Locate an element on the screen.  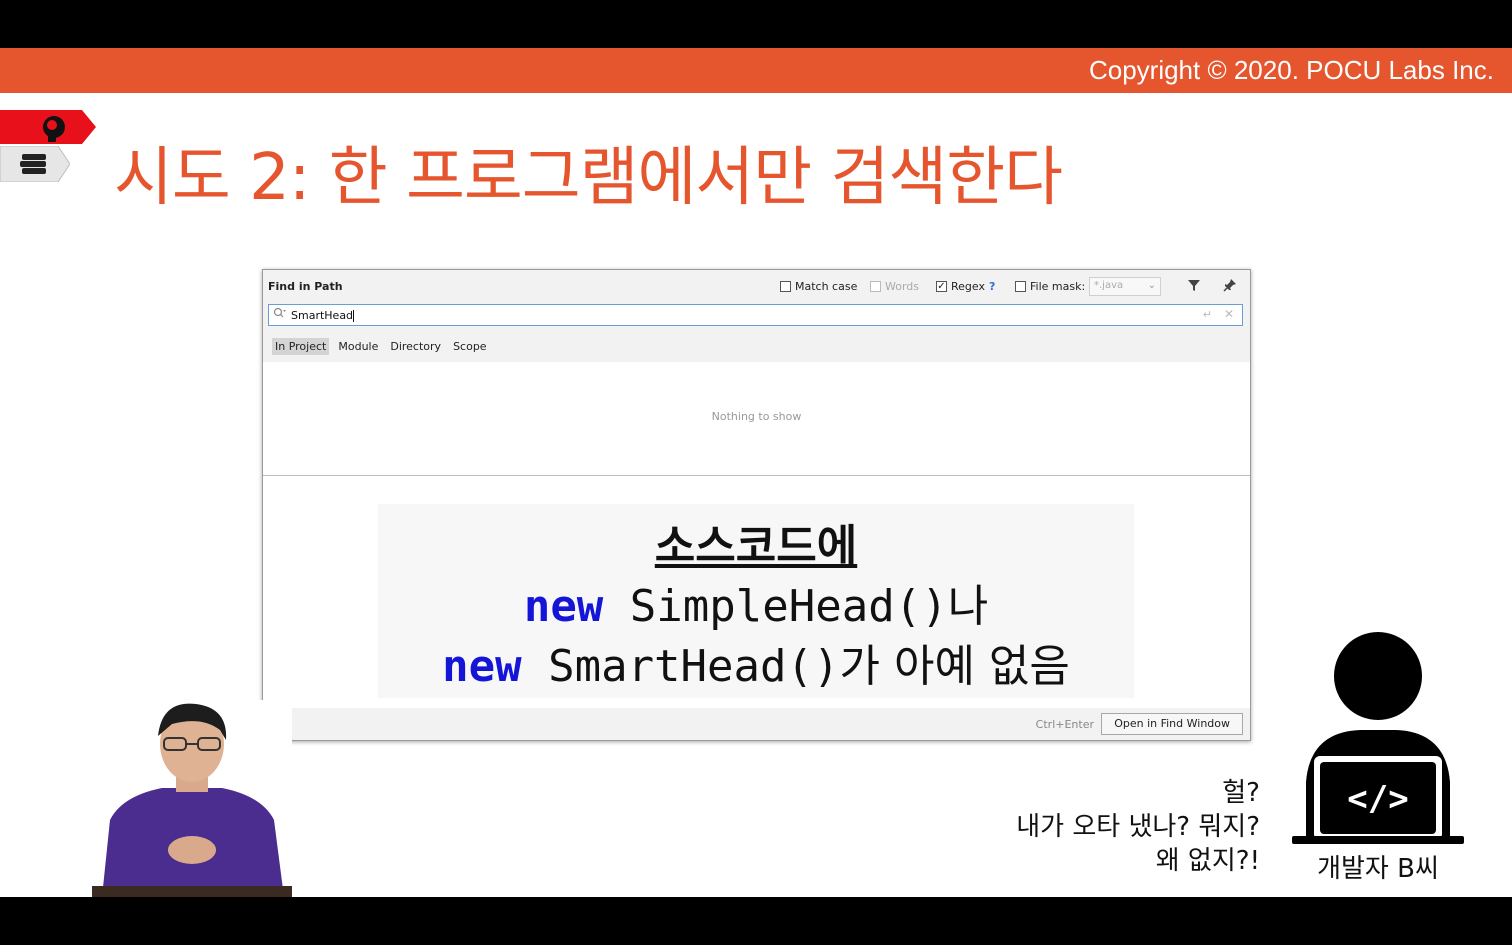
pin-icon is located at coordinates (1230, 287).